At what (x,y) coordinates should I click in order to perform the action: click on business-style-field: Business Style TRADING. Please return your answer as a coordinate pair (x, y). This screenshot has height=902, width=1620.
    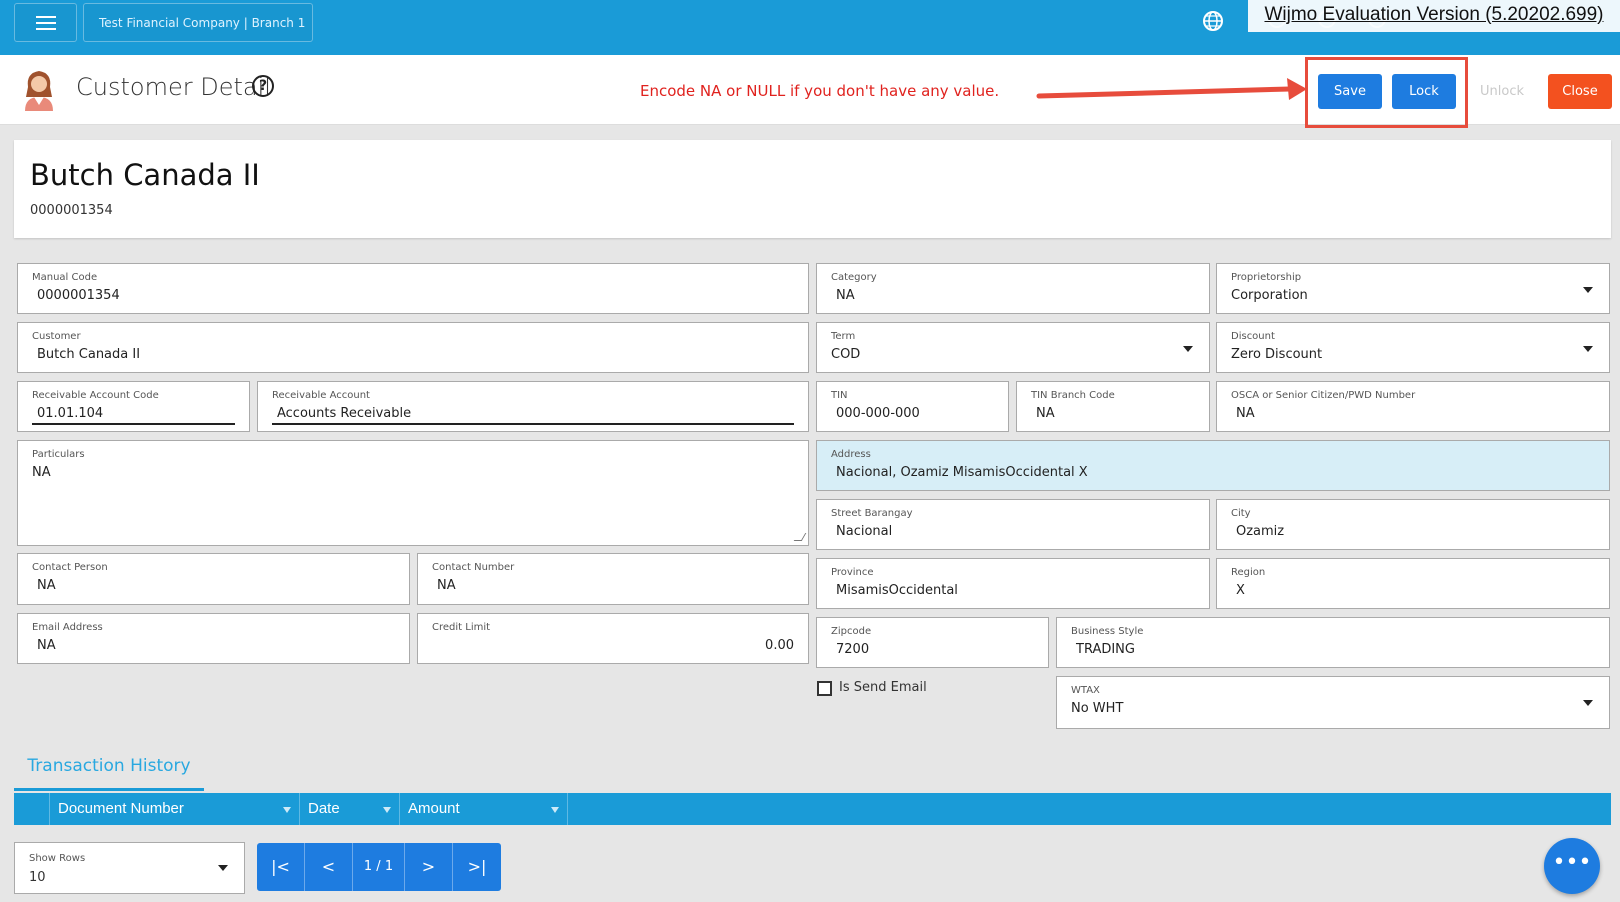
    Looking at the image, I should click on (1333, 642).